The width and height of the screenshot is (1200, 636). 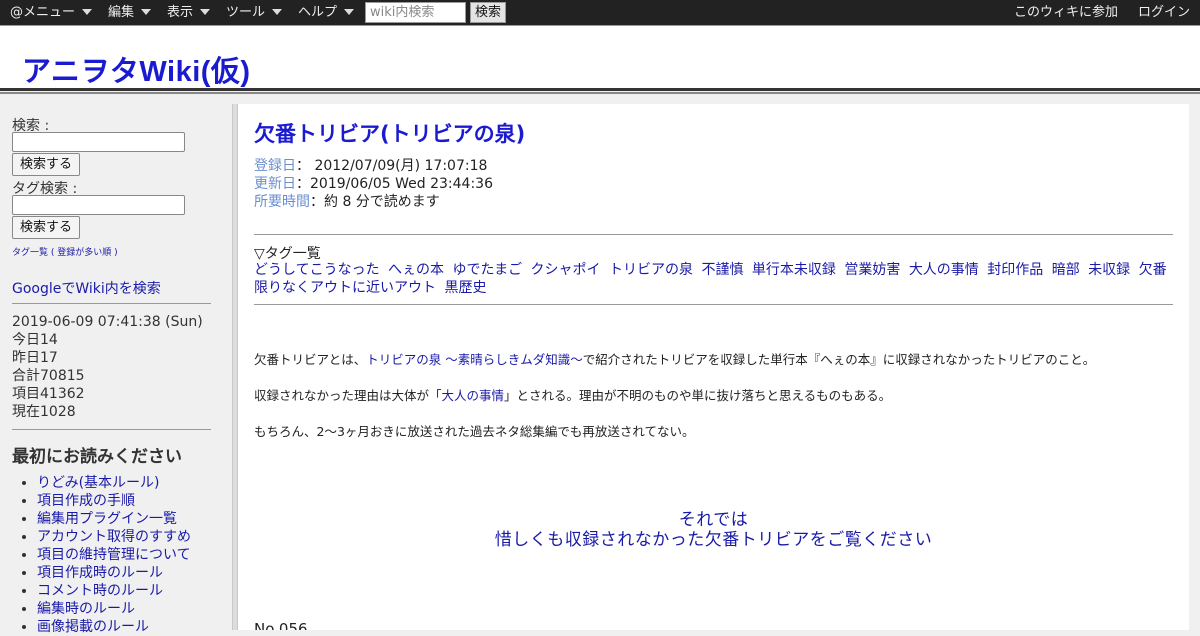 I want to click on tag-search-input, so click(x=98, y=205).